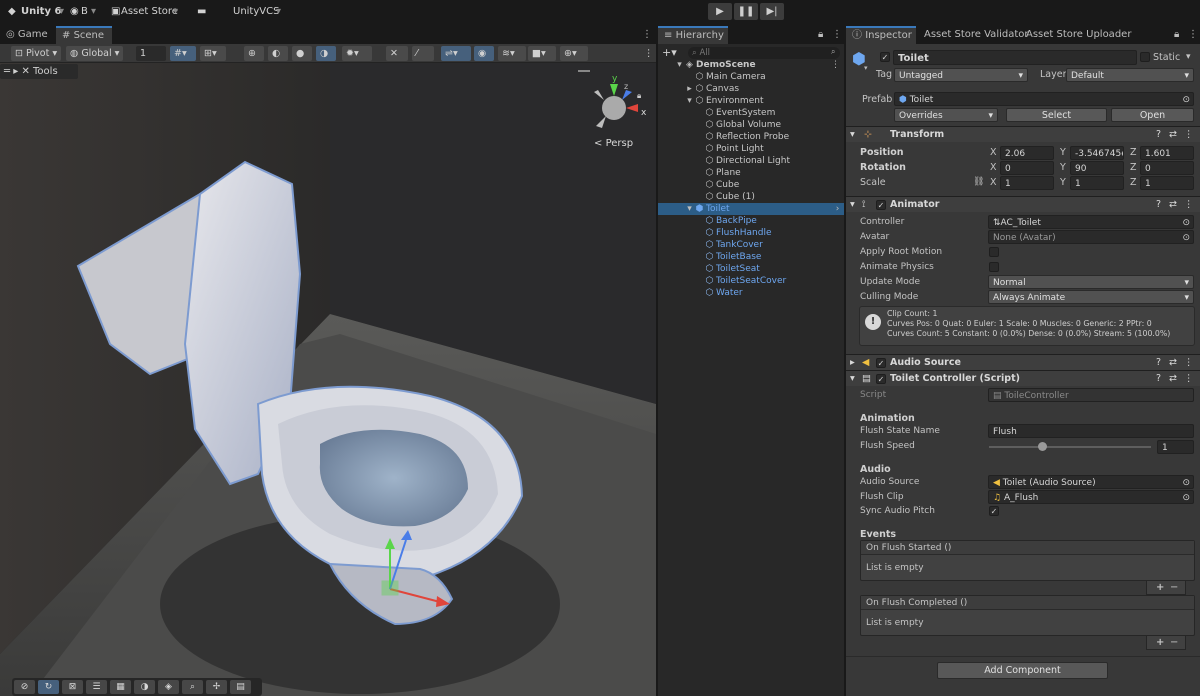 Image resolution: width=1200 pixels, height=696 pixels. What do you see at coordinates (978, 182) in the screenshot?
I see `constrain-proportions-icon: ⛓` at bounding box center [978, 182].